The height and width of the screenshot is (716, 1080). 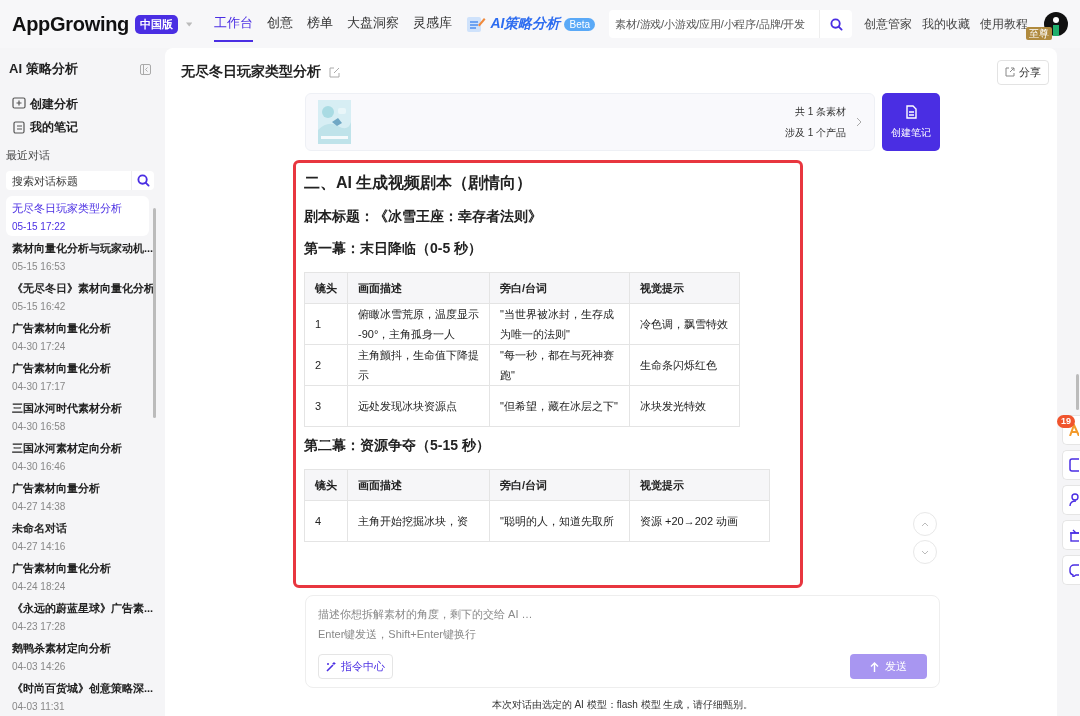 I want to click on arrow-up-icon, so click(x=874, y=666).